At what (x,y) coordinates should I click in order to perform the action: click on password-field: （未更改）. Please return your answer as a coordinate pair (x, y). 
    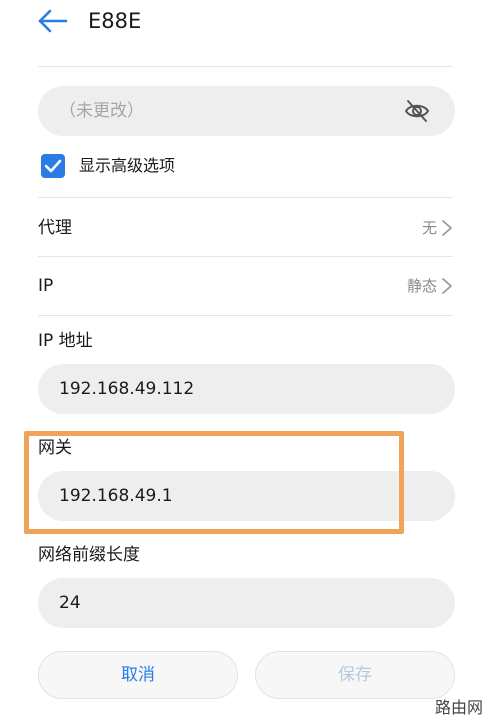
    Looking at the image, I should click on (246, 111).